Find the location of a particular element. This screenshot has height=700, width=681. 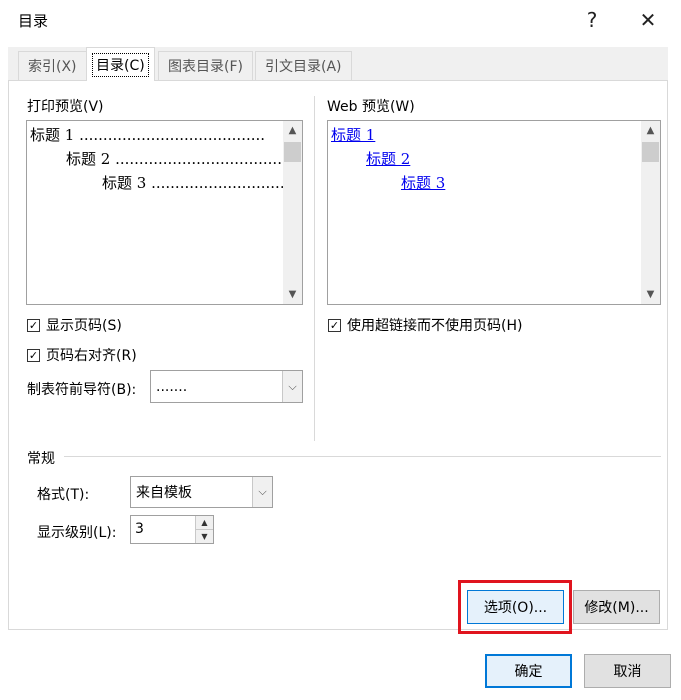

dialog-title: 目录 is located at coordinates (33, 21).